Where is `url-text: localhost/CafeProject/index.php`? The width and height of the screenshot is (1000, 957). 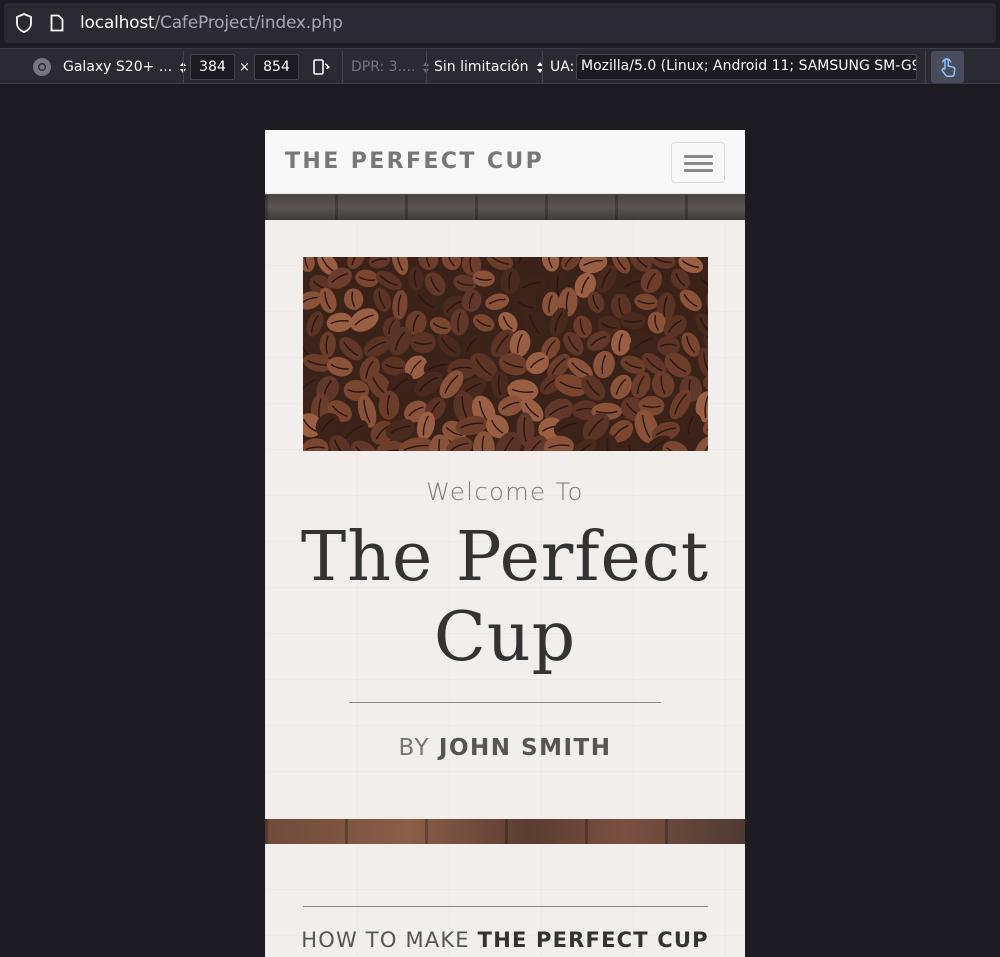 url-text: localhost/CafeProject/index.php is located at coordinates (211, 23).